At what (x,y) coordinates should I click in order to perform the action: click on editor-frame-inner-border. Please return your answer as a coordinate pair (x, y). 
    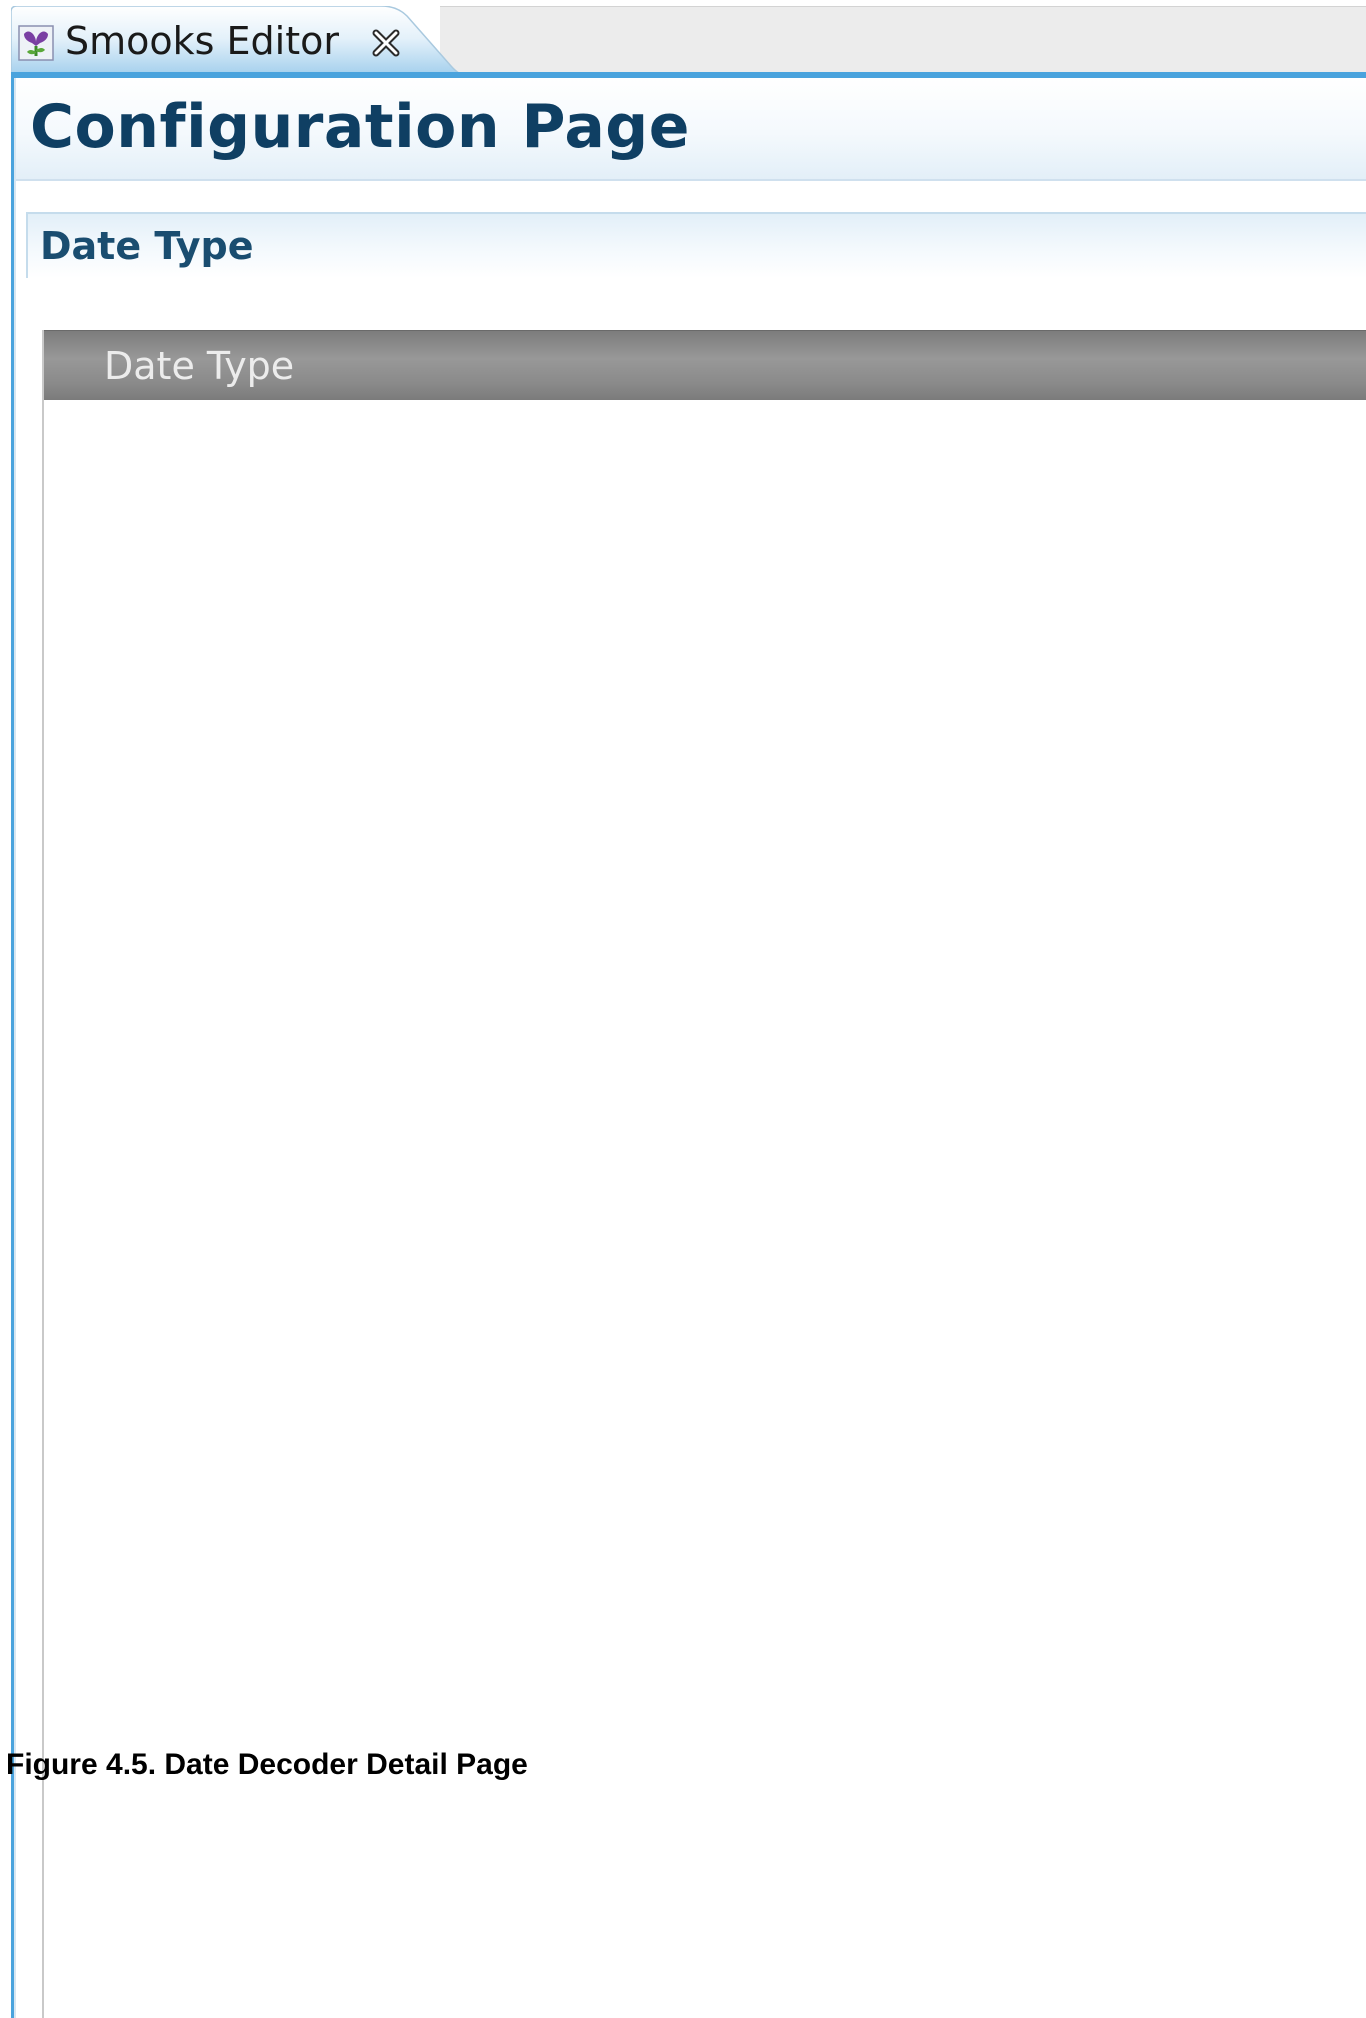
    Looking at the image, I should click on (15, 1048).